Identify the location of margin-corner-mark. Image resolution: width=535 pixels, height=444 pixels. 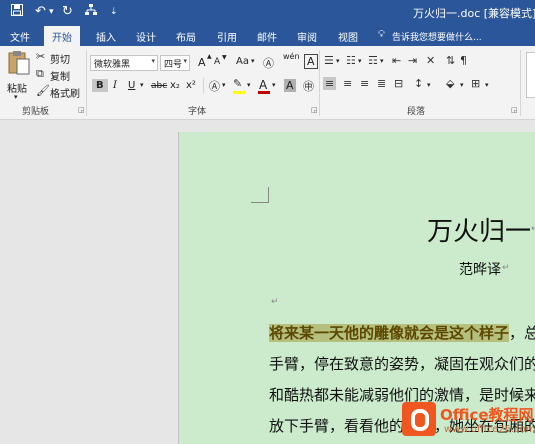
(260, 195).